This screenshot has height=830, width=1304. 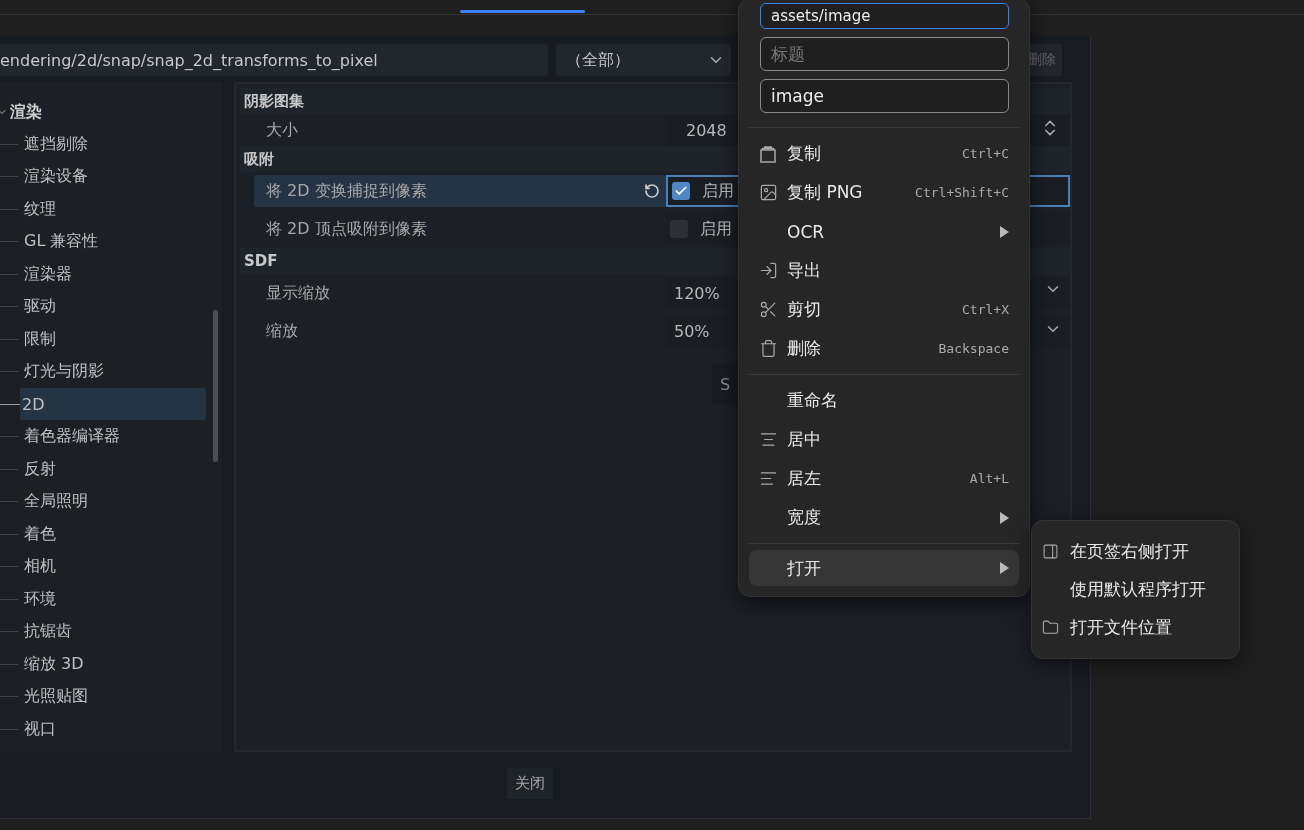 What do you see at coordinates (113, 404) in the screenshot?
I see `tree-item: 2D` at bounding box center [113, 404].